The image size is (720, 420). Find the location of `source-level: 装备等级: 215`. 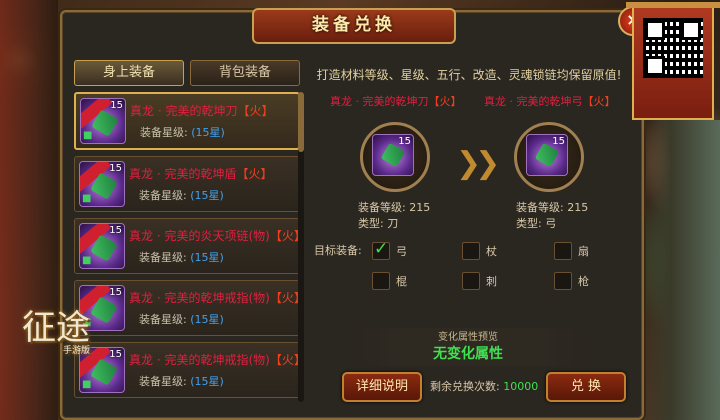

source-level: 装备等级: 215 is located at coordinates (394, 207).